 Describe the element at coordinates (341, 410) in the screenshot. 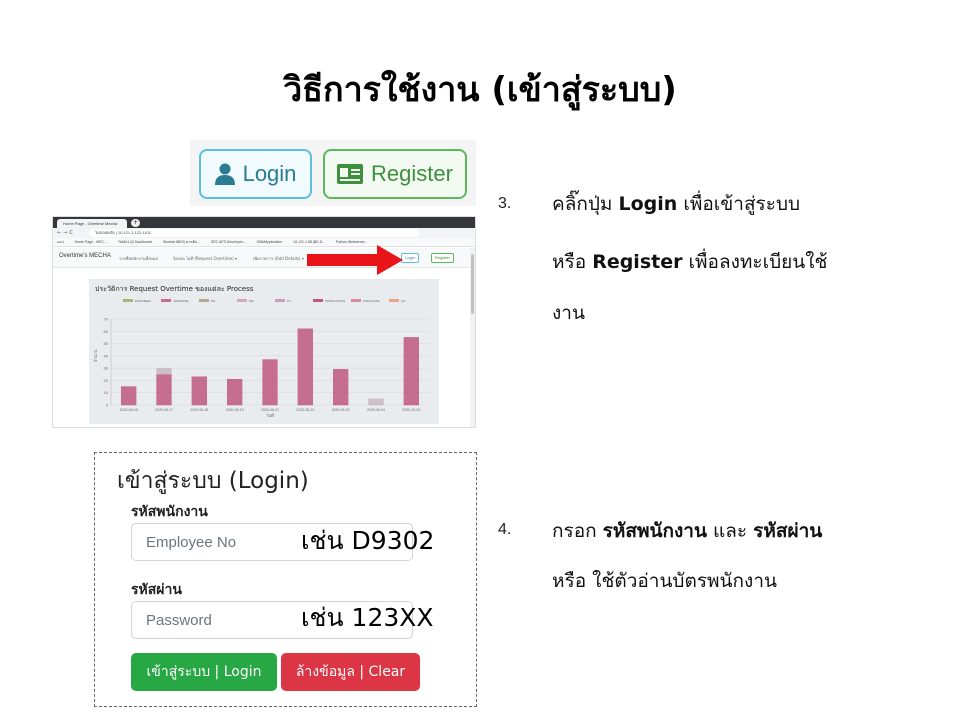

I see `x-tick-label: 2020-06-23` at that location.